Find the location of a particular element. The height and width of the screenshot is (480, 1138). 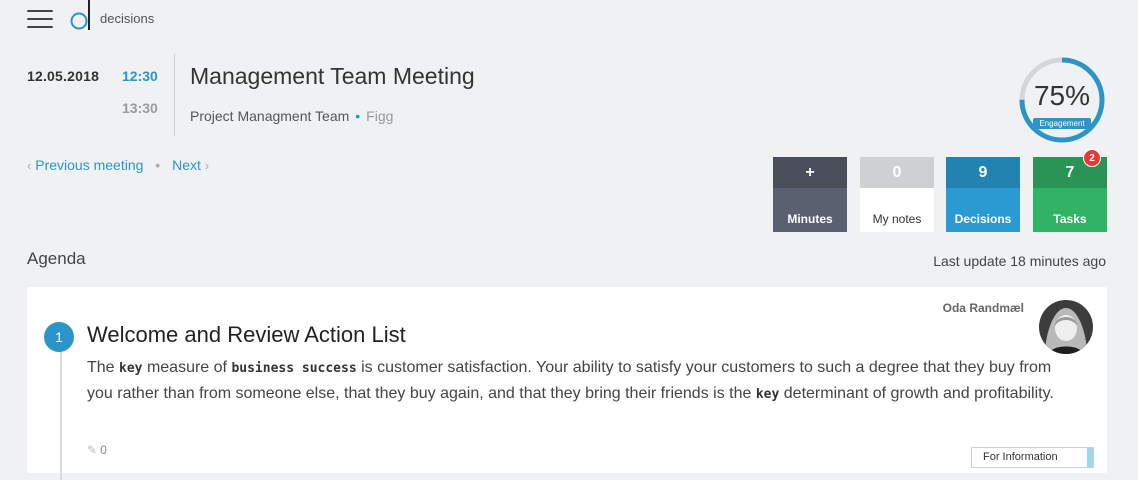

agenda-heading: Agenda is located at coordinates (56, 258).